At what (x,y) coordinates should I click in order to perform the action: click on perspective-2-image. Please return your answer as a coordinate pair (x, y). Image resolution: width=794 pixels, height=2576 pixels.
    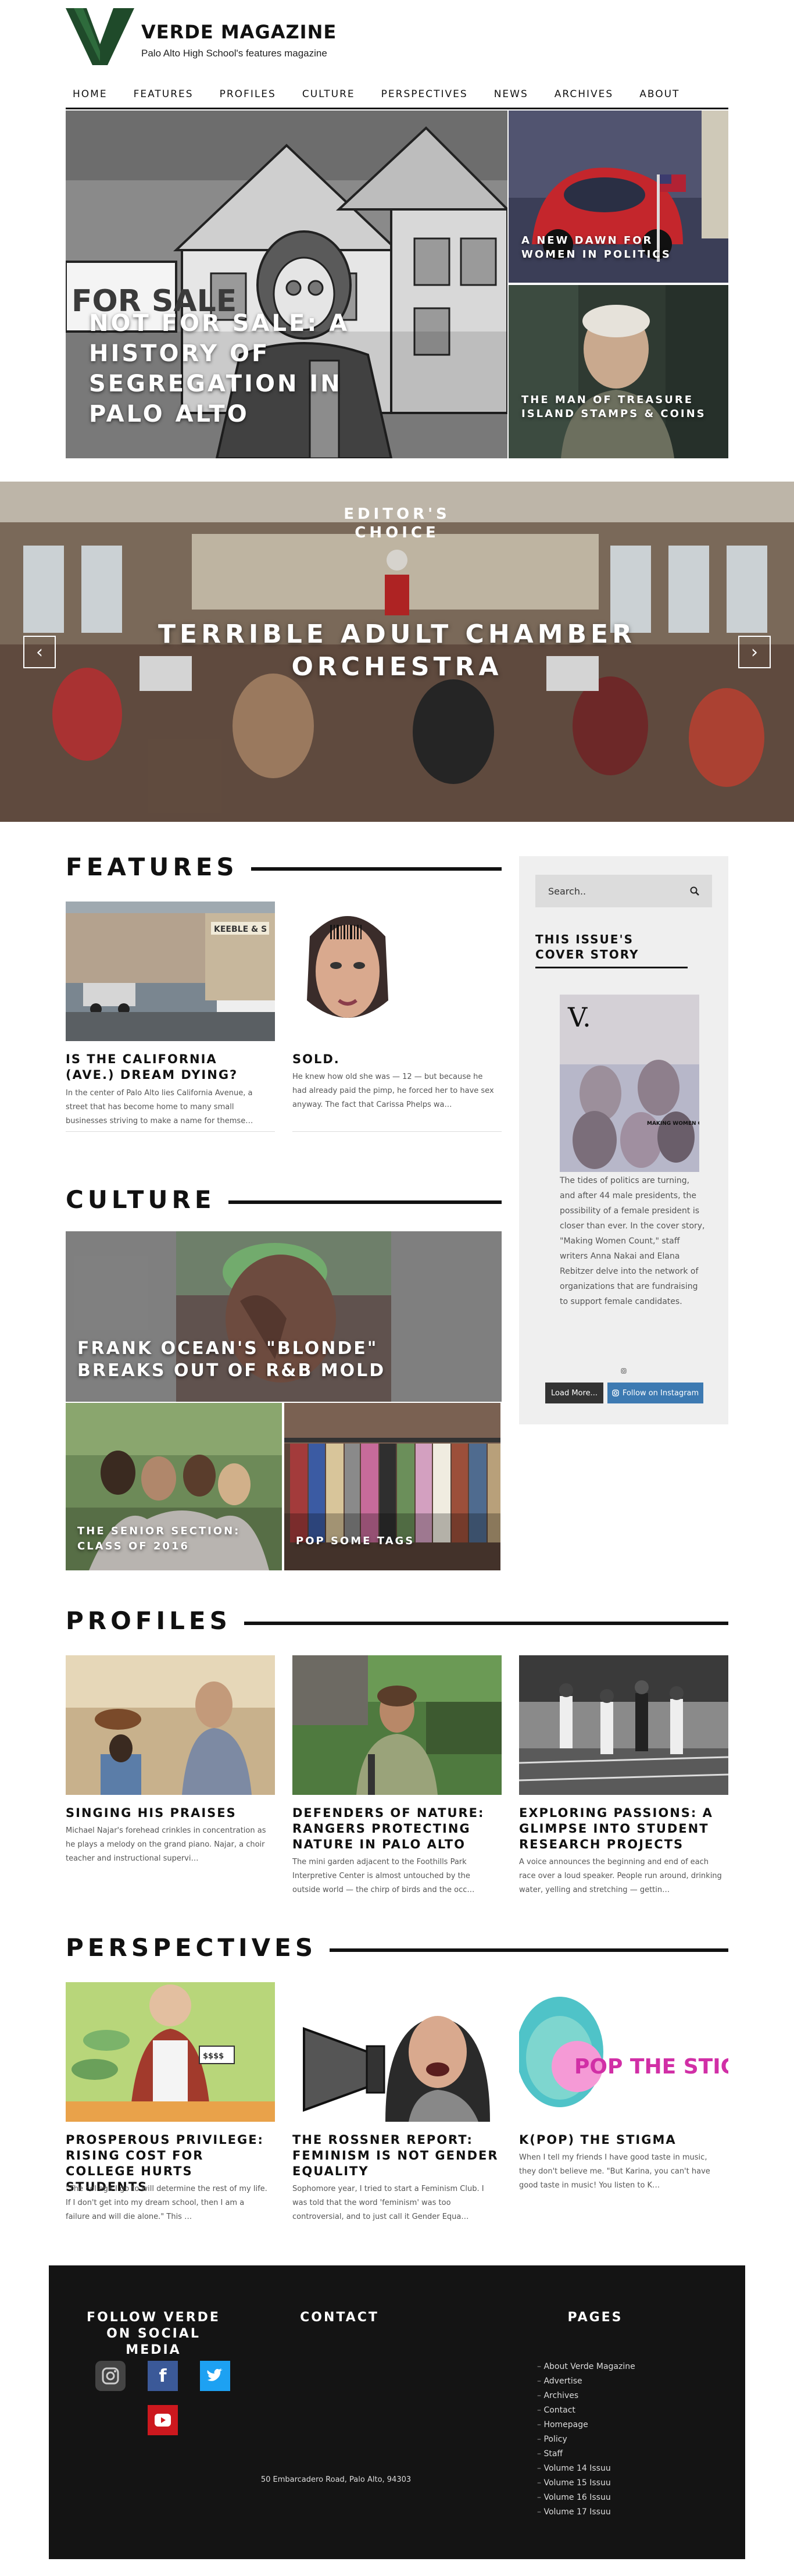
    Looking at the image, I should click on (397, 2052).